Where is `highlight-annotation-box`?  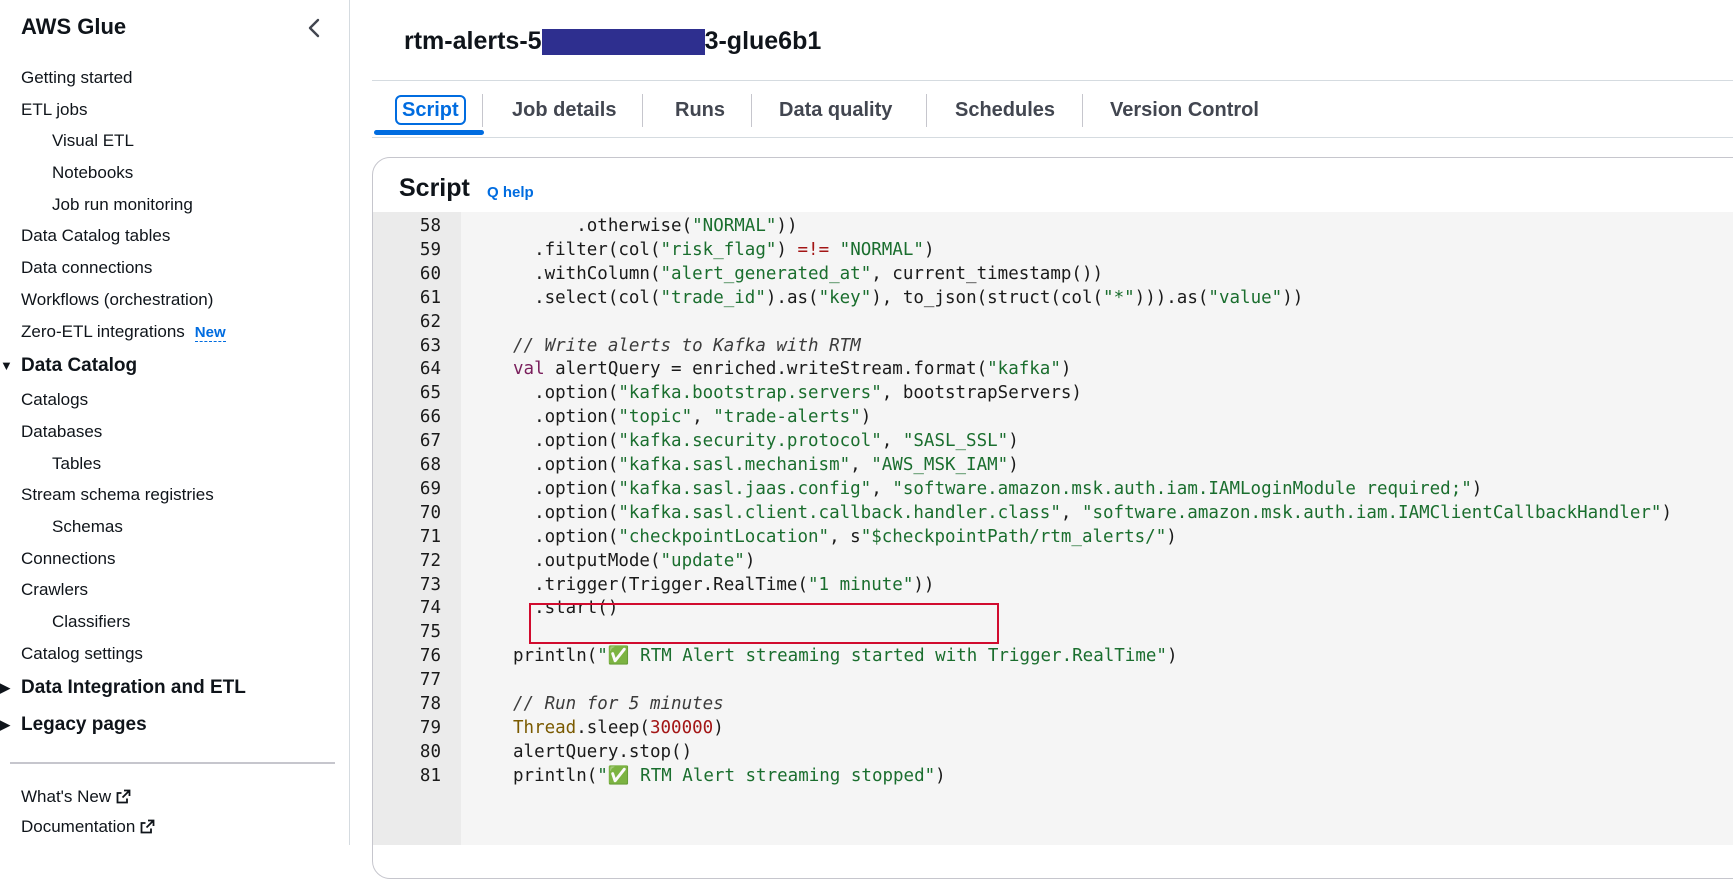 highlight-annotation-box is located at coordinates (764, 623).